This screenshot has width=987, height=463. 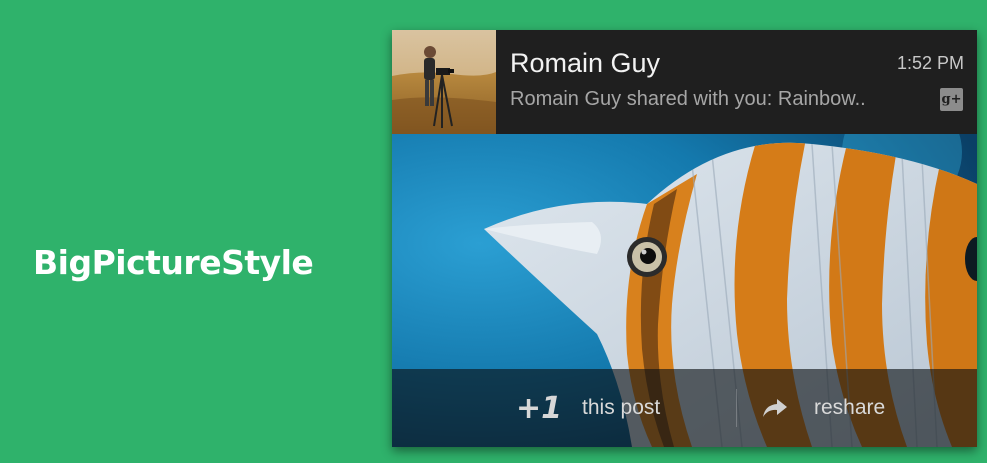 I want to click on plus-one-icon: +1, so click(x=539, y=408).